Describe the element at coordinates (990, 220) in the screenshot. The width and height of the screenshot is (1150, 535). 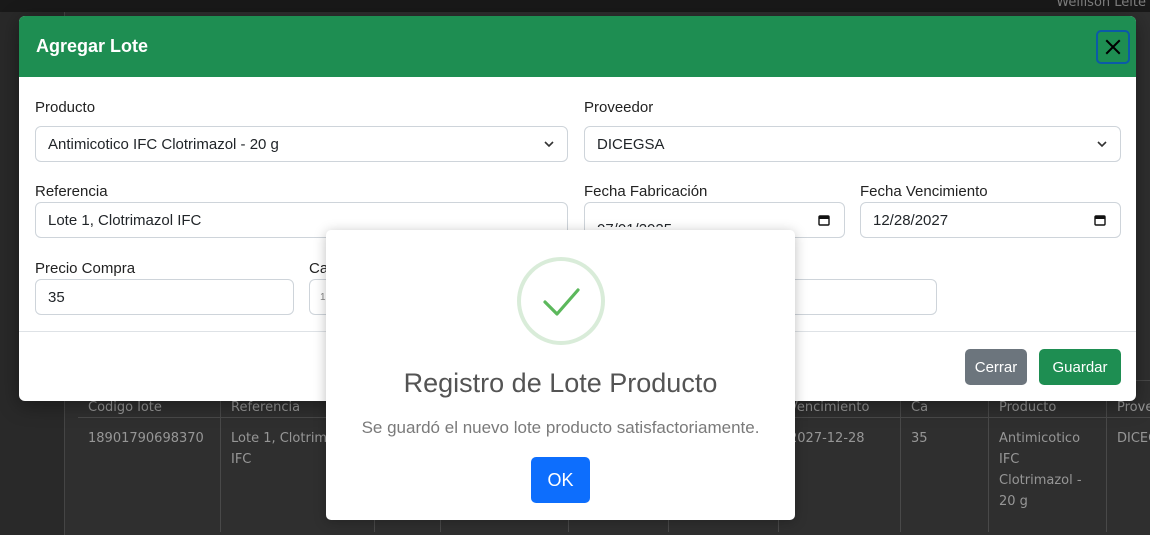
I see `fecha-vencimiento-input: 12/28/2027` at that location.